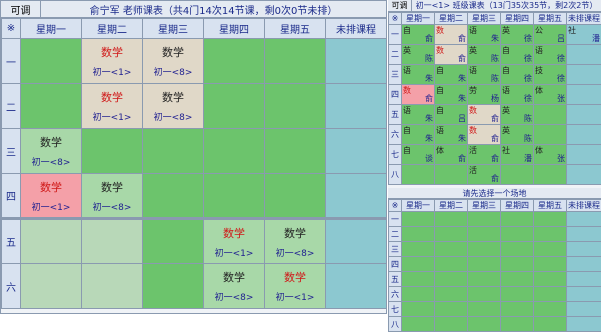 This screenshot has height=332, width=601. Describe the element at coordinates (484, 95) in the screenshot. I see `schedule-cell: 劳杨` at that location.